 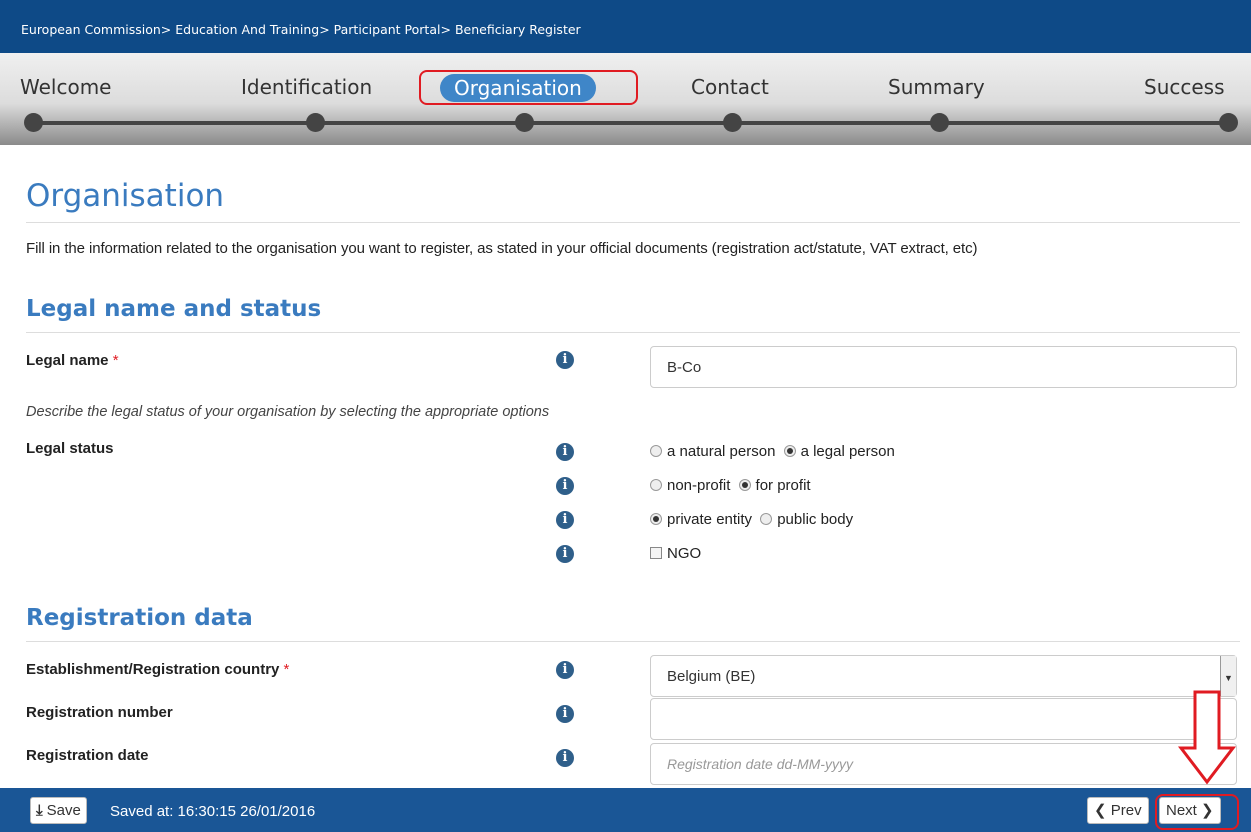 What do you see at coordinates (721, 451) in the screenshot?
I see `radio-natural-person-label: a natural person` at bounding box center [721, 451].